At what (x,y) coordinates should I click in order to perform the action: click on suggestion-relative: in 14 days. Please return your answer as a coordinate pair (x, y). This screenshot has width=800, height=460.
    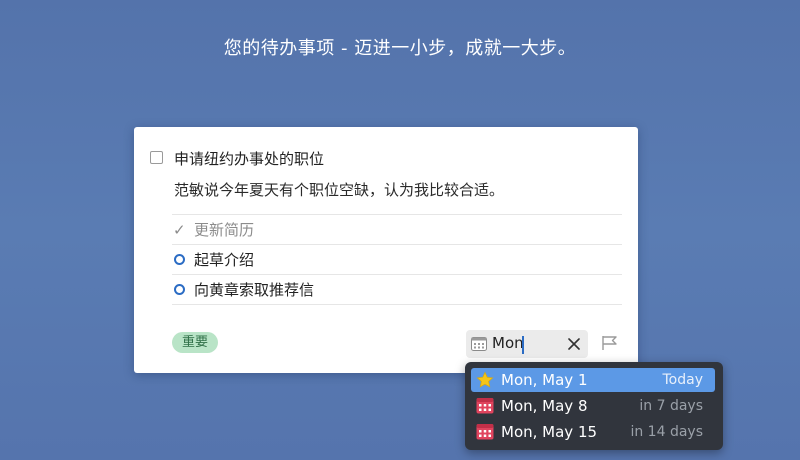
    Looking at the image, I should click on (666, 432).